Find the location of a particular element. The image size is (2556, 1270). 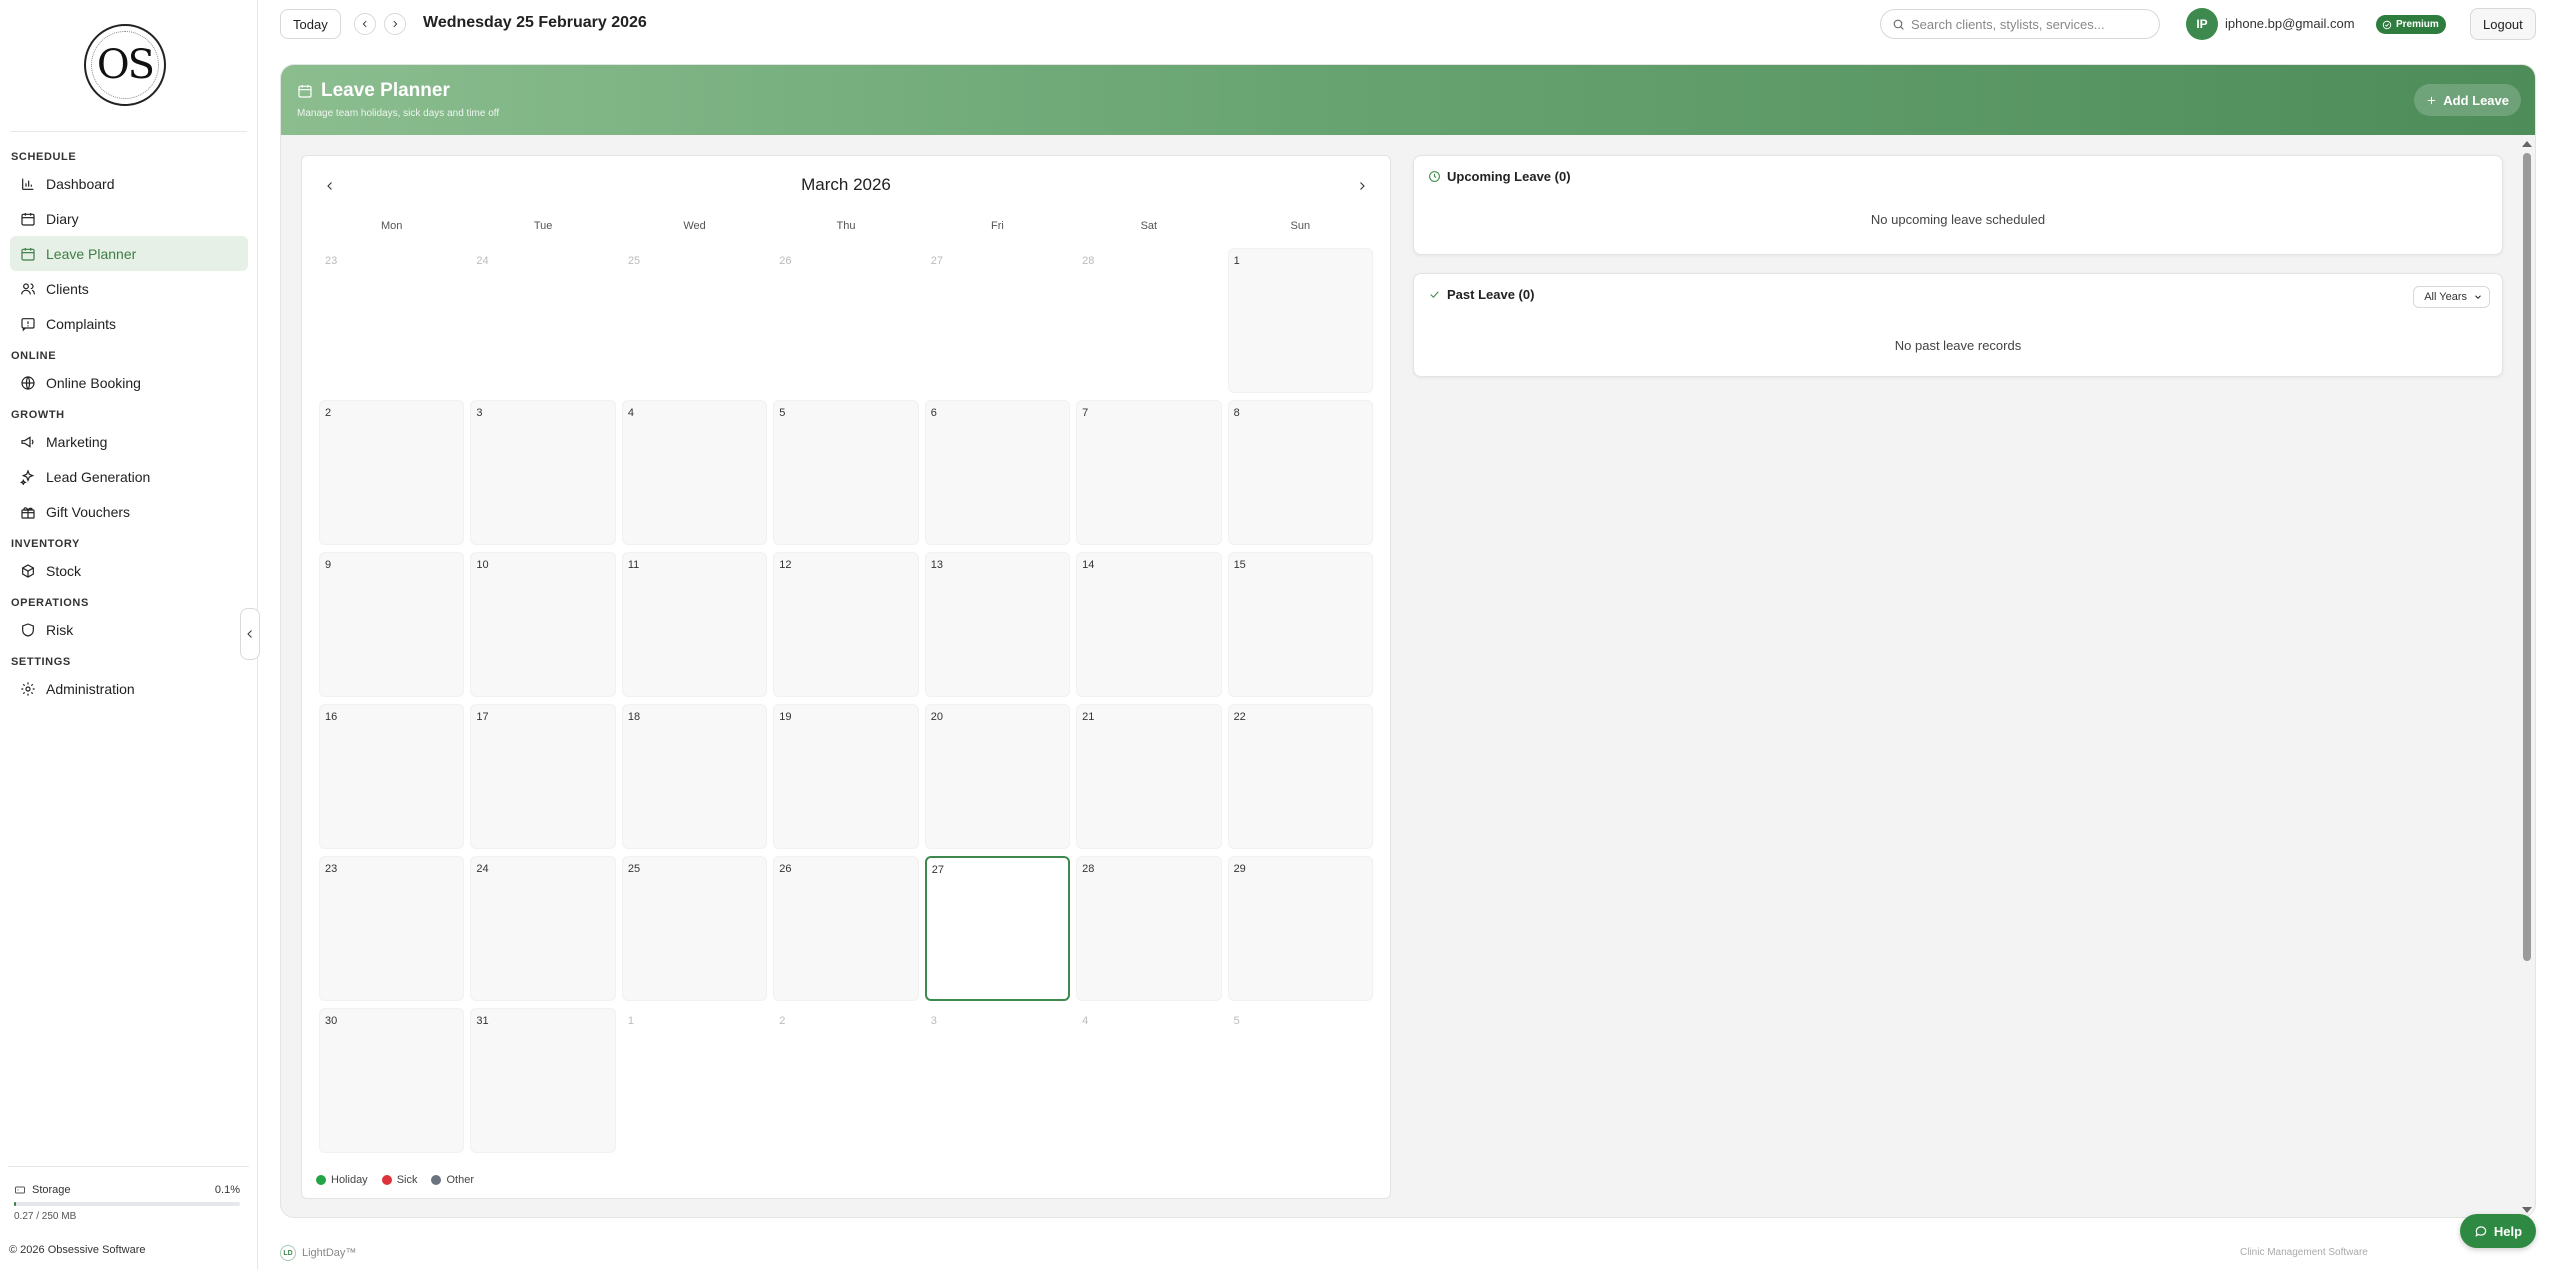

calendar-day: 17 is located at coordinates (543, 776).